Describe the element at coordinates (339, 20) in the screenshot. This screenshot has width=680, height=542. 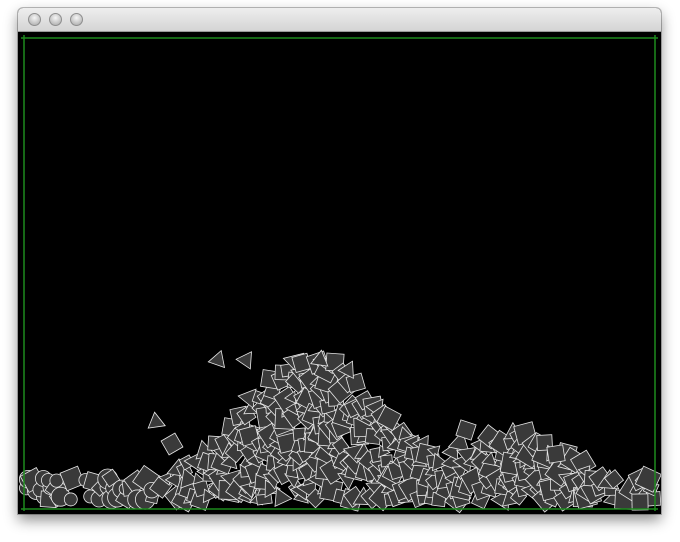
I see `title-bar` at that location.